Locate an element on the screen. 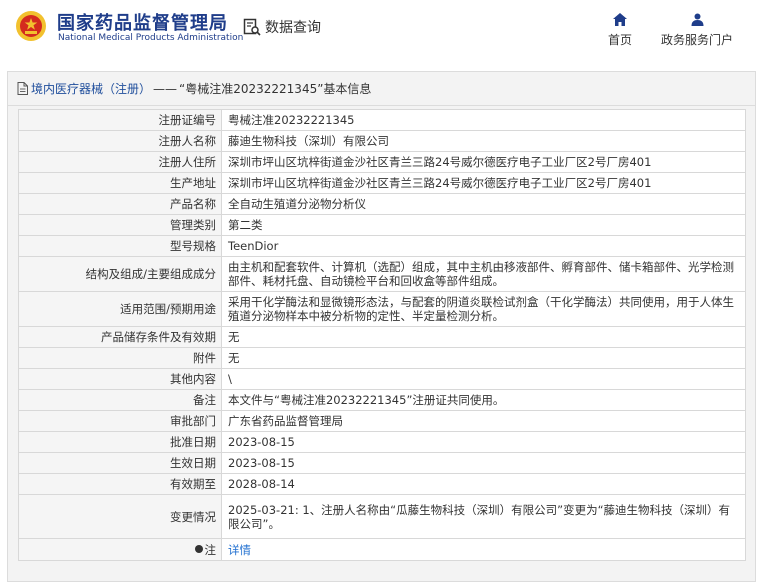 The width and height of the screenshot is (763, 584). table-row: 备注 本文件与“粤械注准20232221345”注册证共同使用。 is located at coordinates (382, 400).